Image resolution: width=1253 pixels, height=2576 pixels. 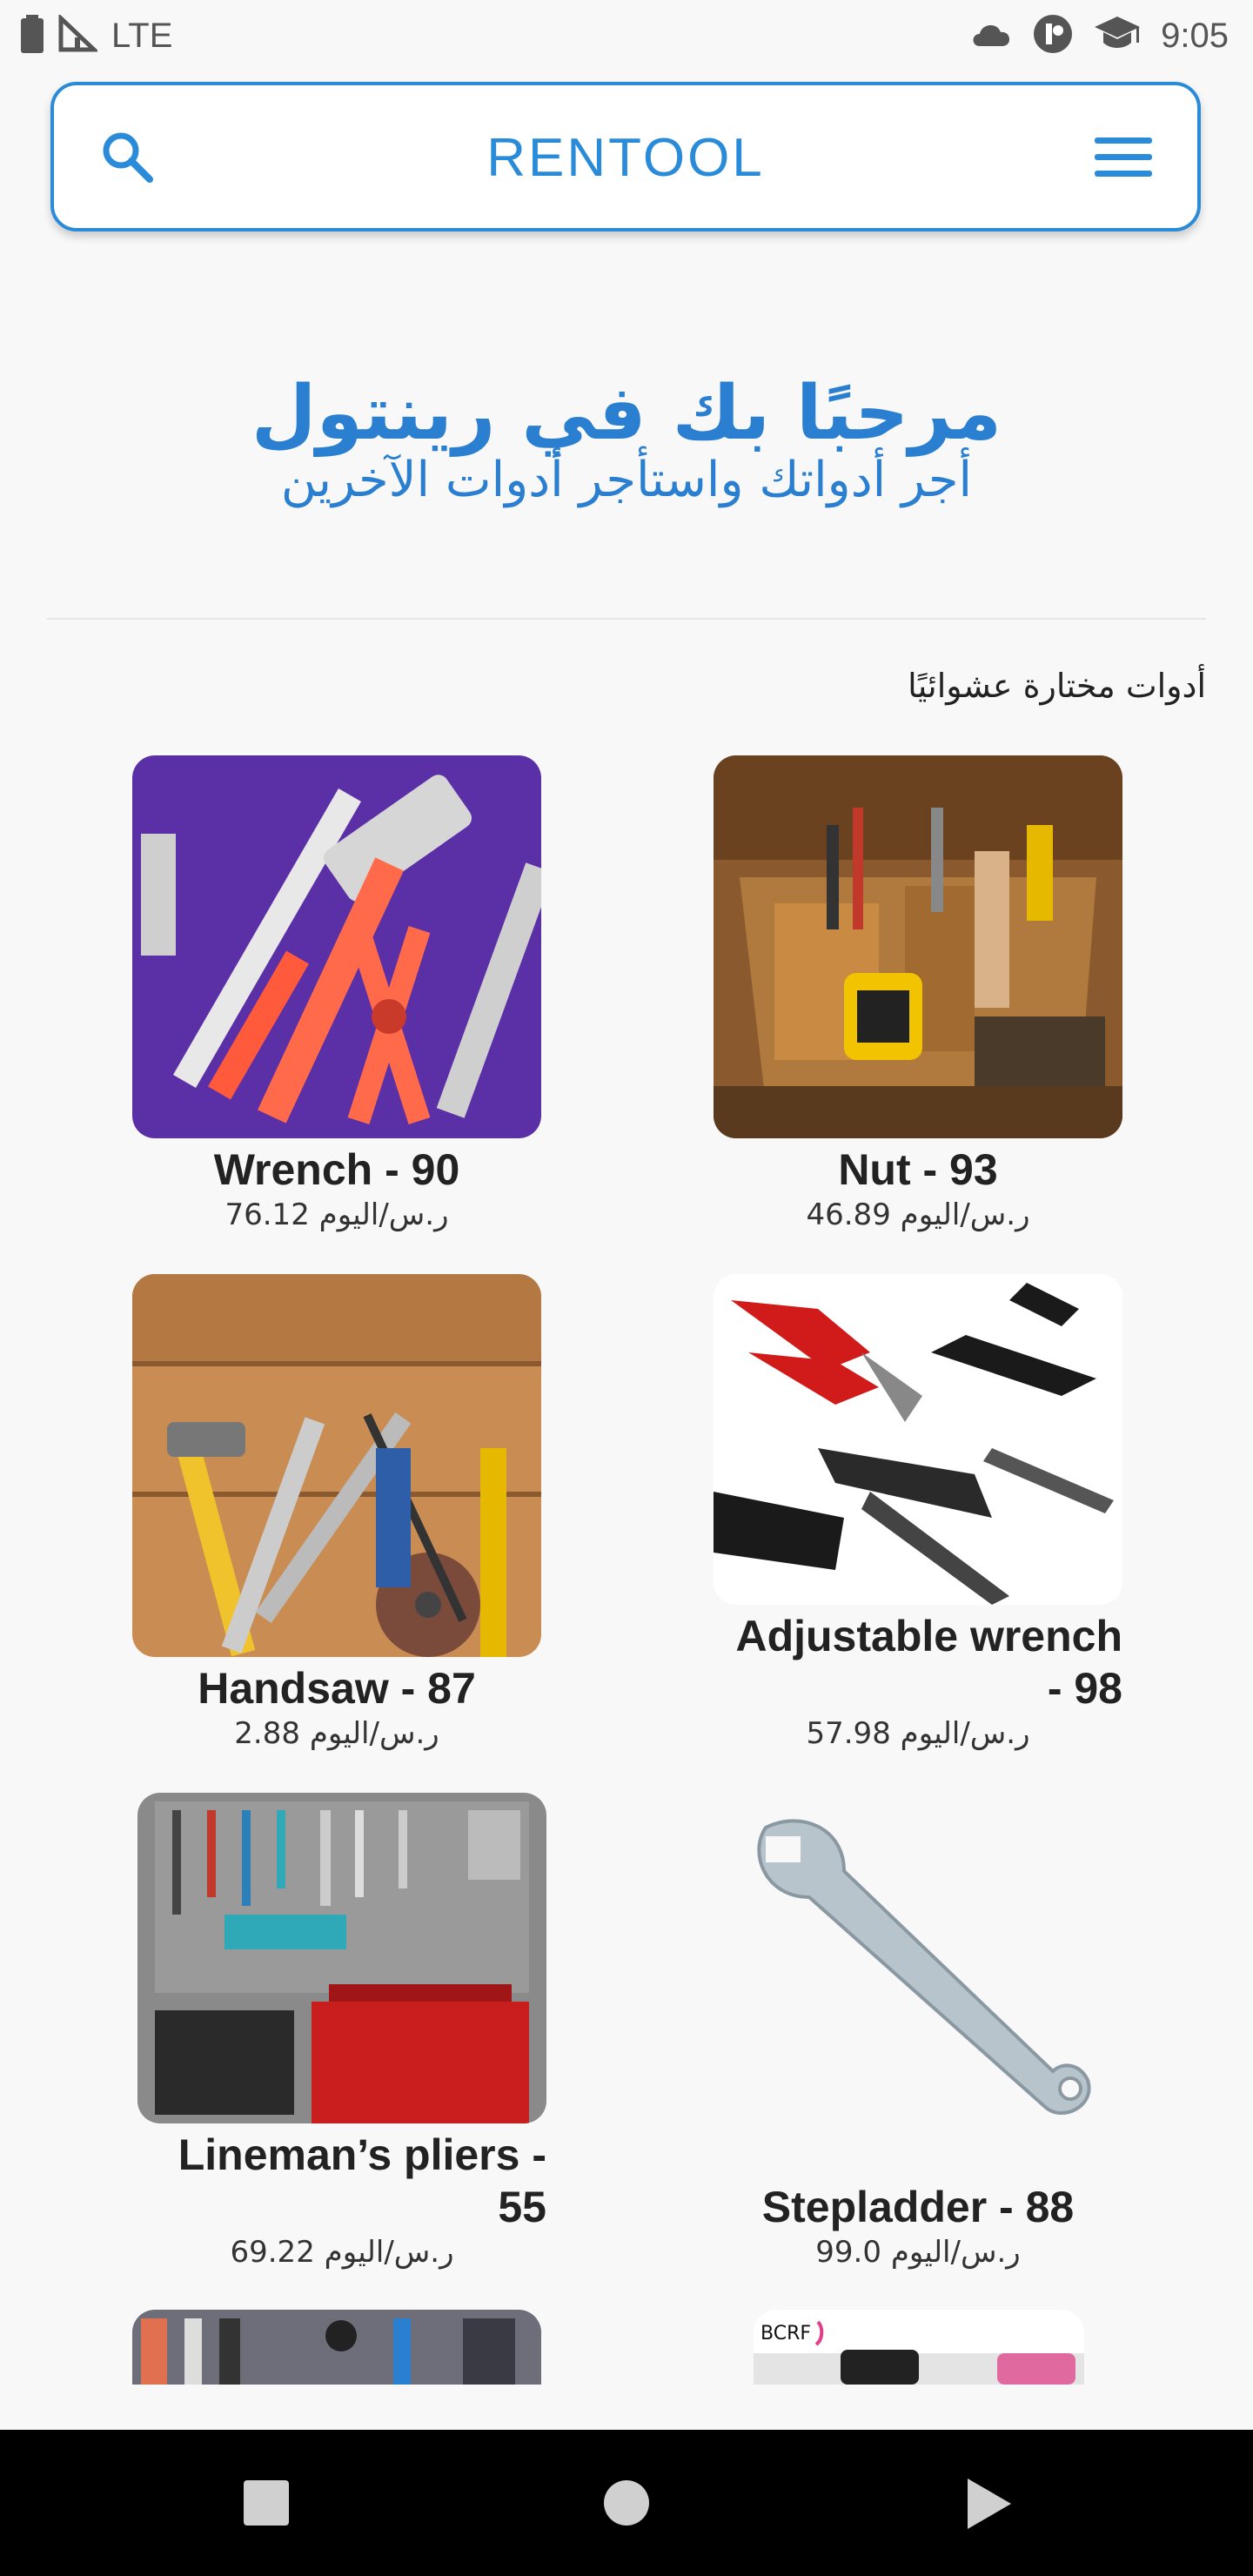 I want to click on svg-text: BCRF, so click(x=786, y=2334).